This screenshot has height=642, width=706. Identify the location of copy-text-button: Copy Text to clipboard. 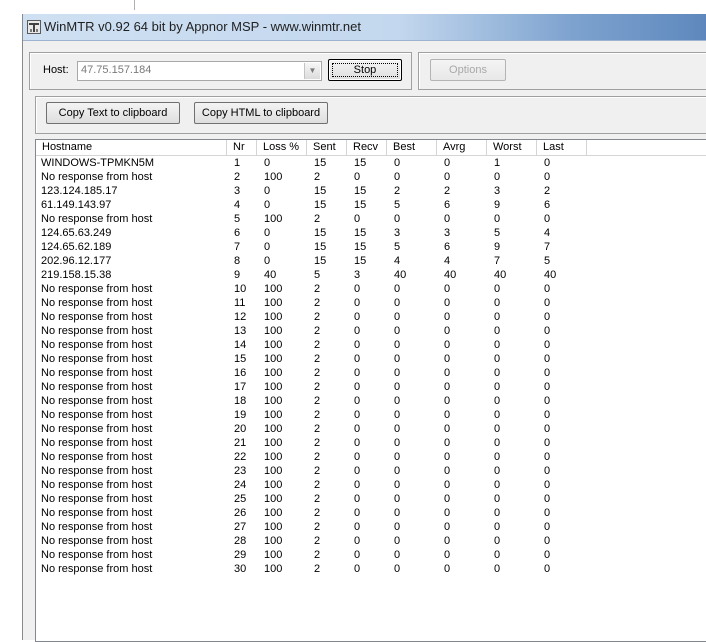
(113, 113).